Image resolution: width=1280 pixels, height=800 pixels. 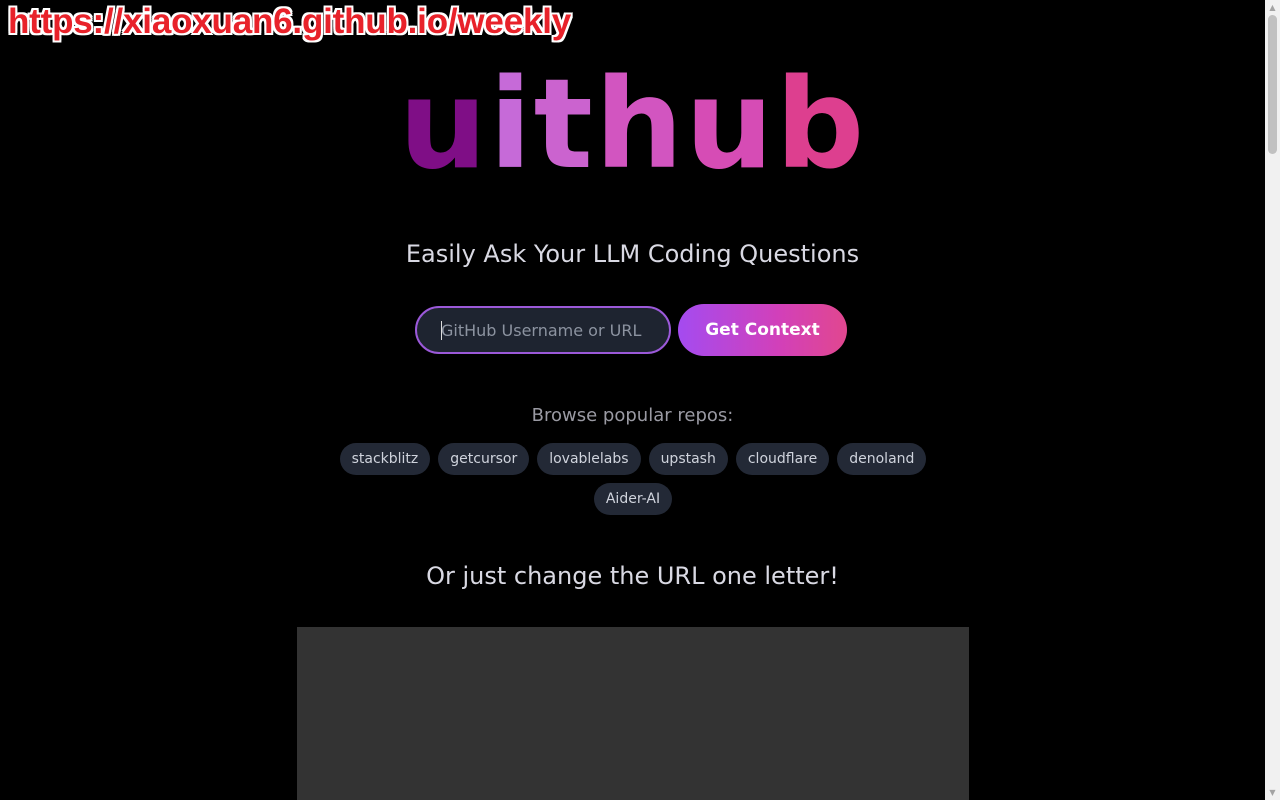 I want to click on text-cursor, so click(x=441, y=330).